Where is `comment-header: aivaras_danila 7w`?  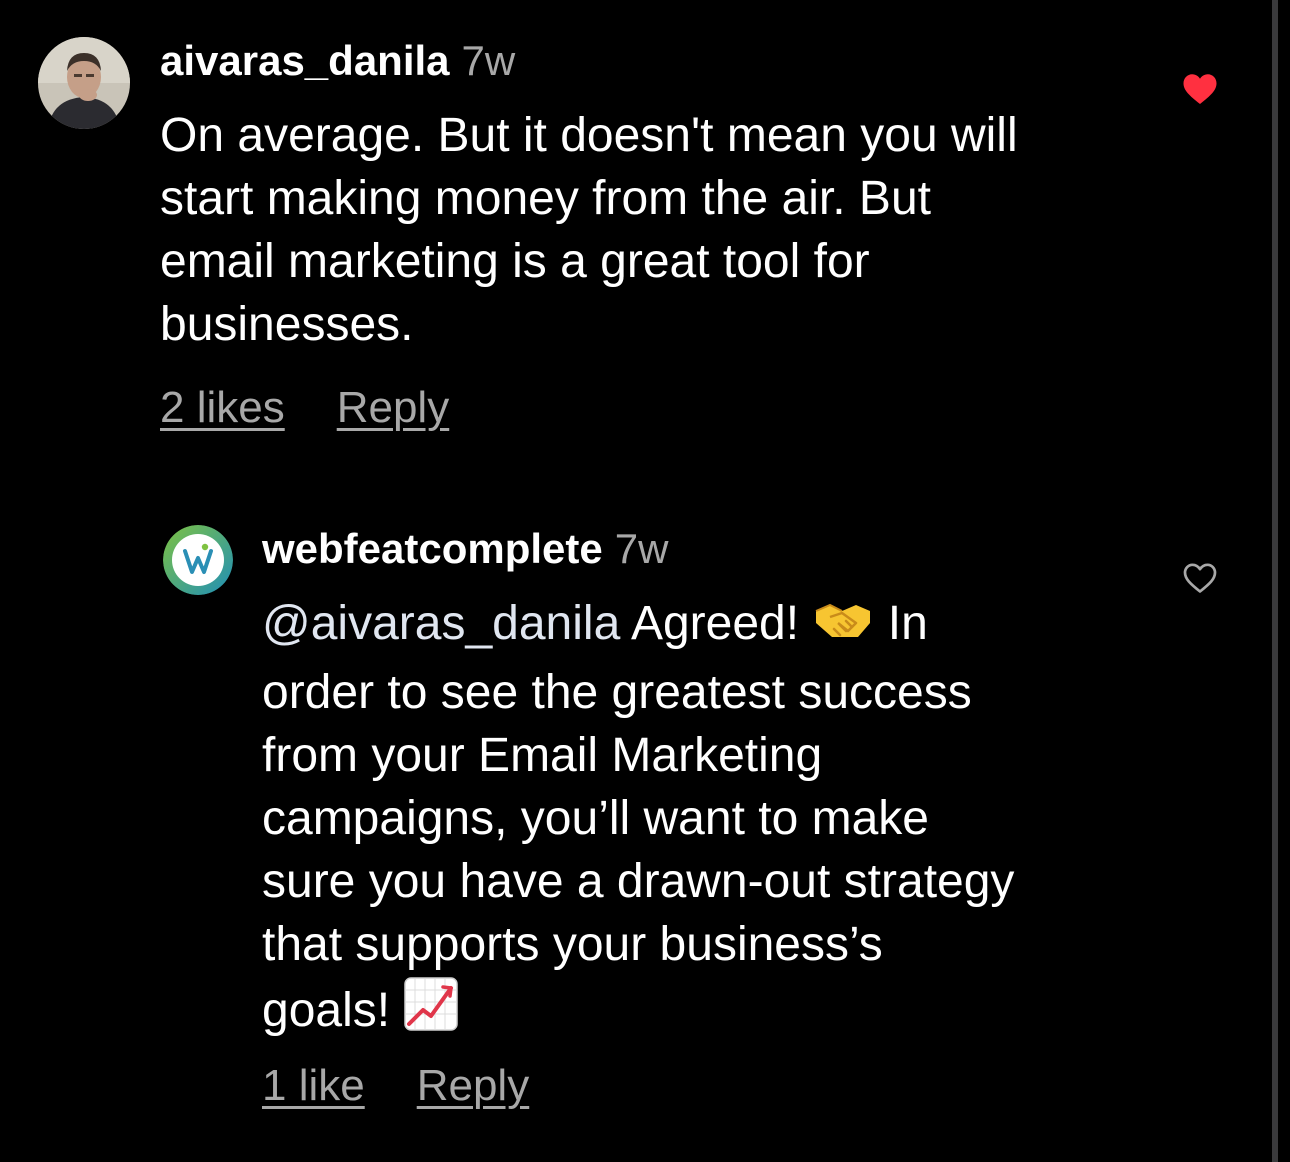 comment-header: aivaras_danila 7w is located at coordinates (337, 61).